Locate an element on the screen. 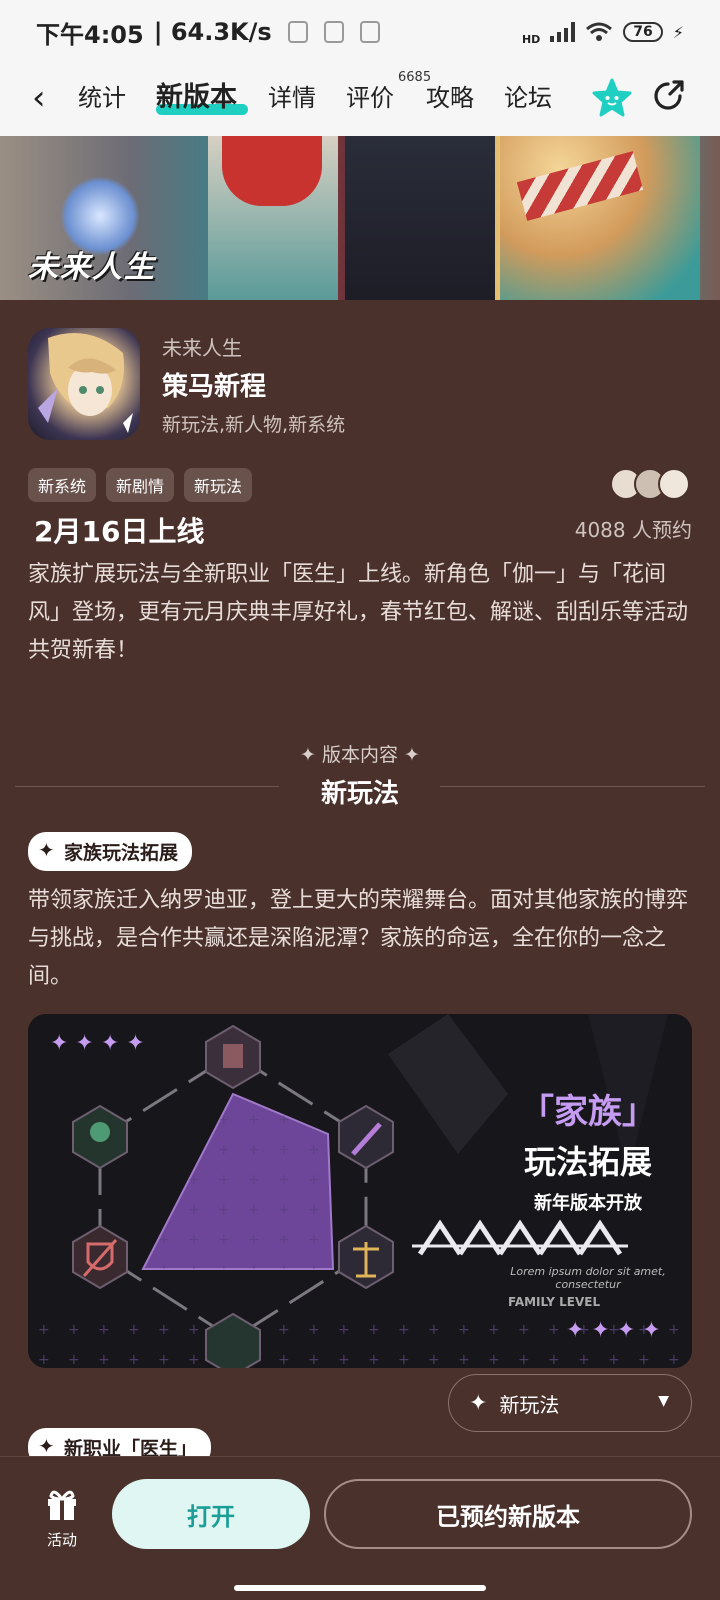 This screenshot has width=720, height=1600. hero-banner: 未来人生 is located at coordinates (360, 218).